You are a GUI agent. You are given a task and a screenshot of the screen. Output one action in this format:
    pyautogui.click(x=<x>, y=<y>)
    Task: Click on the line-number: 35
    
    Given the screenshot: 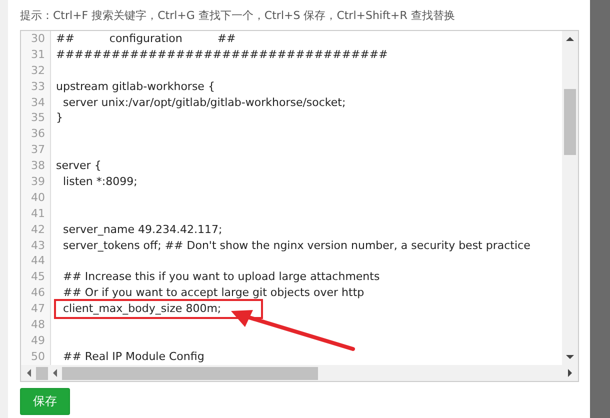 What is the action you would take?
    pyautogui.click(x=38, y=118)
    